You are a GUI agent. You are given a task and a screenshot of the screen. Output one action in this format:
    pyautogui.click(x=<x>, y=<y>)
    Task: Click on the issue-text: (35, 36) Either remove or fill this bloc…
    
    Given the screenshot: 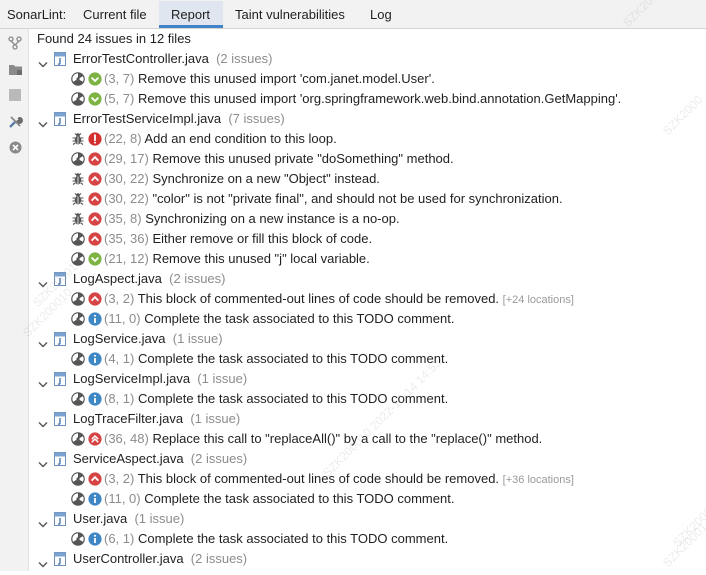 What is the action you would take?
    pyautogui.click(x=238, y=239)
    